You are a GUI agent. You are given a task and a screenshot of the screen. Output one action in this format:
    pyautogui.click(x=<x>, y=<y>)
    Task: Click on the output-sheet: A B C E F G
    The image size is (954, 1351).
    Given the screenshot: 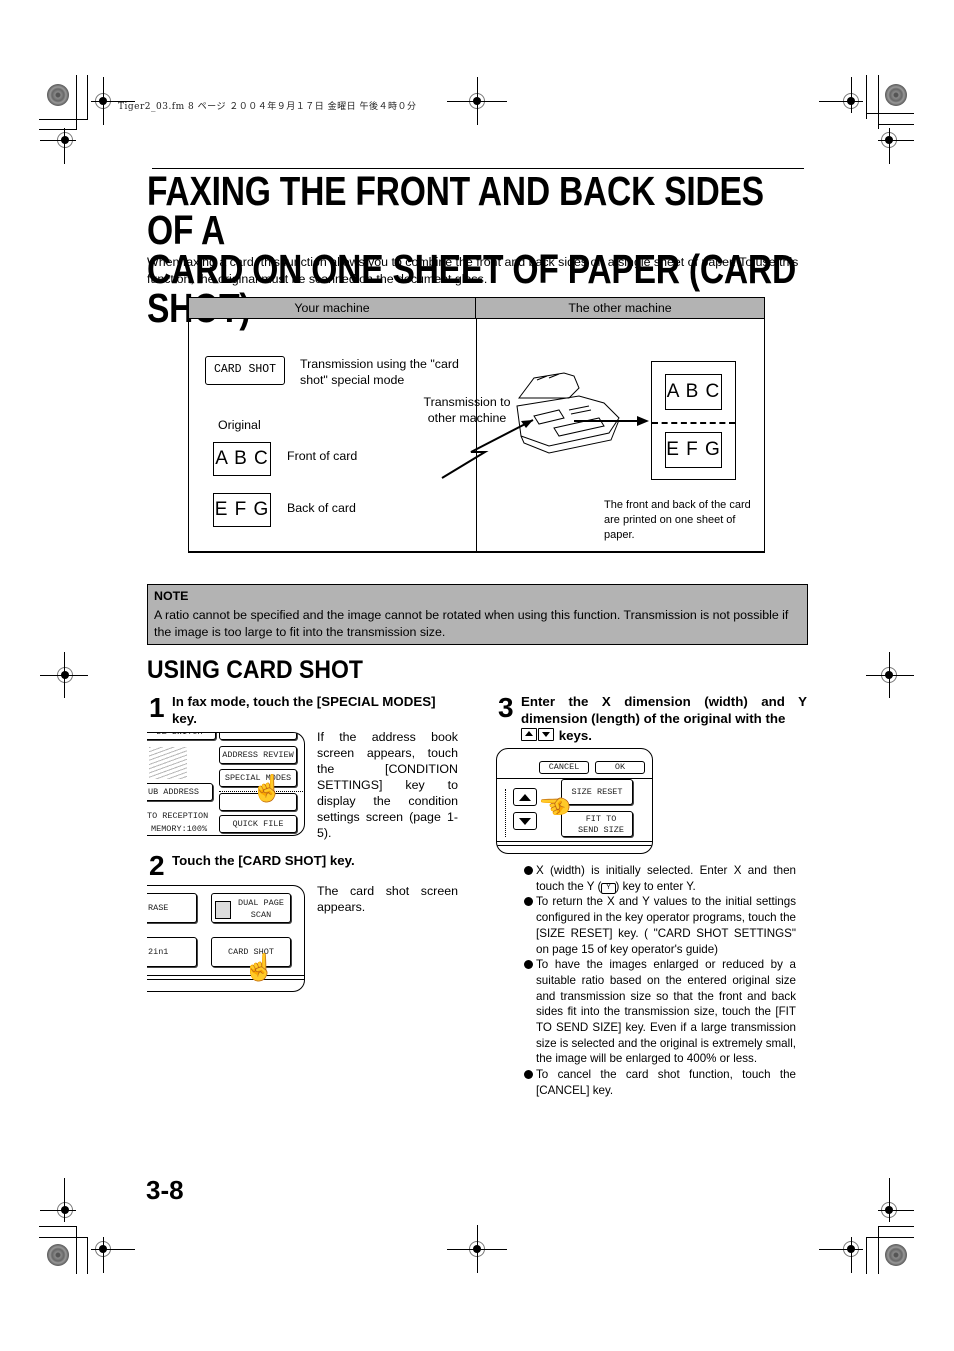 What is the action you would take?
    pyautogui.click(x=693, y=420)
    